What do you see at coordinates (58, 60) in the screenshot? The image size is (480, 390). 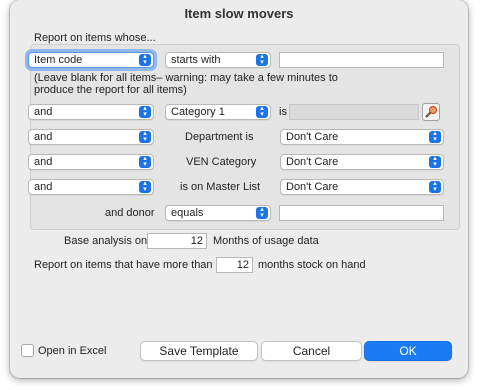 I see `field-select-value: Item code` at bounding box center [58, 60].